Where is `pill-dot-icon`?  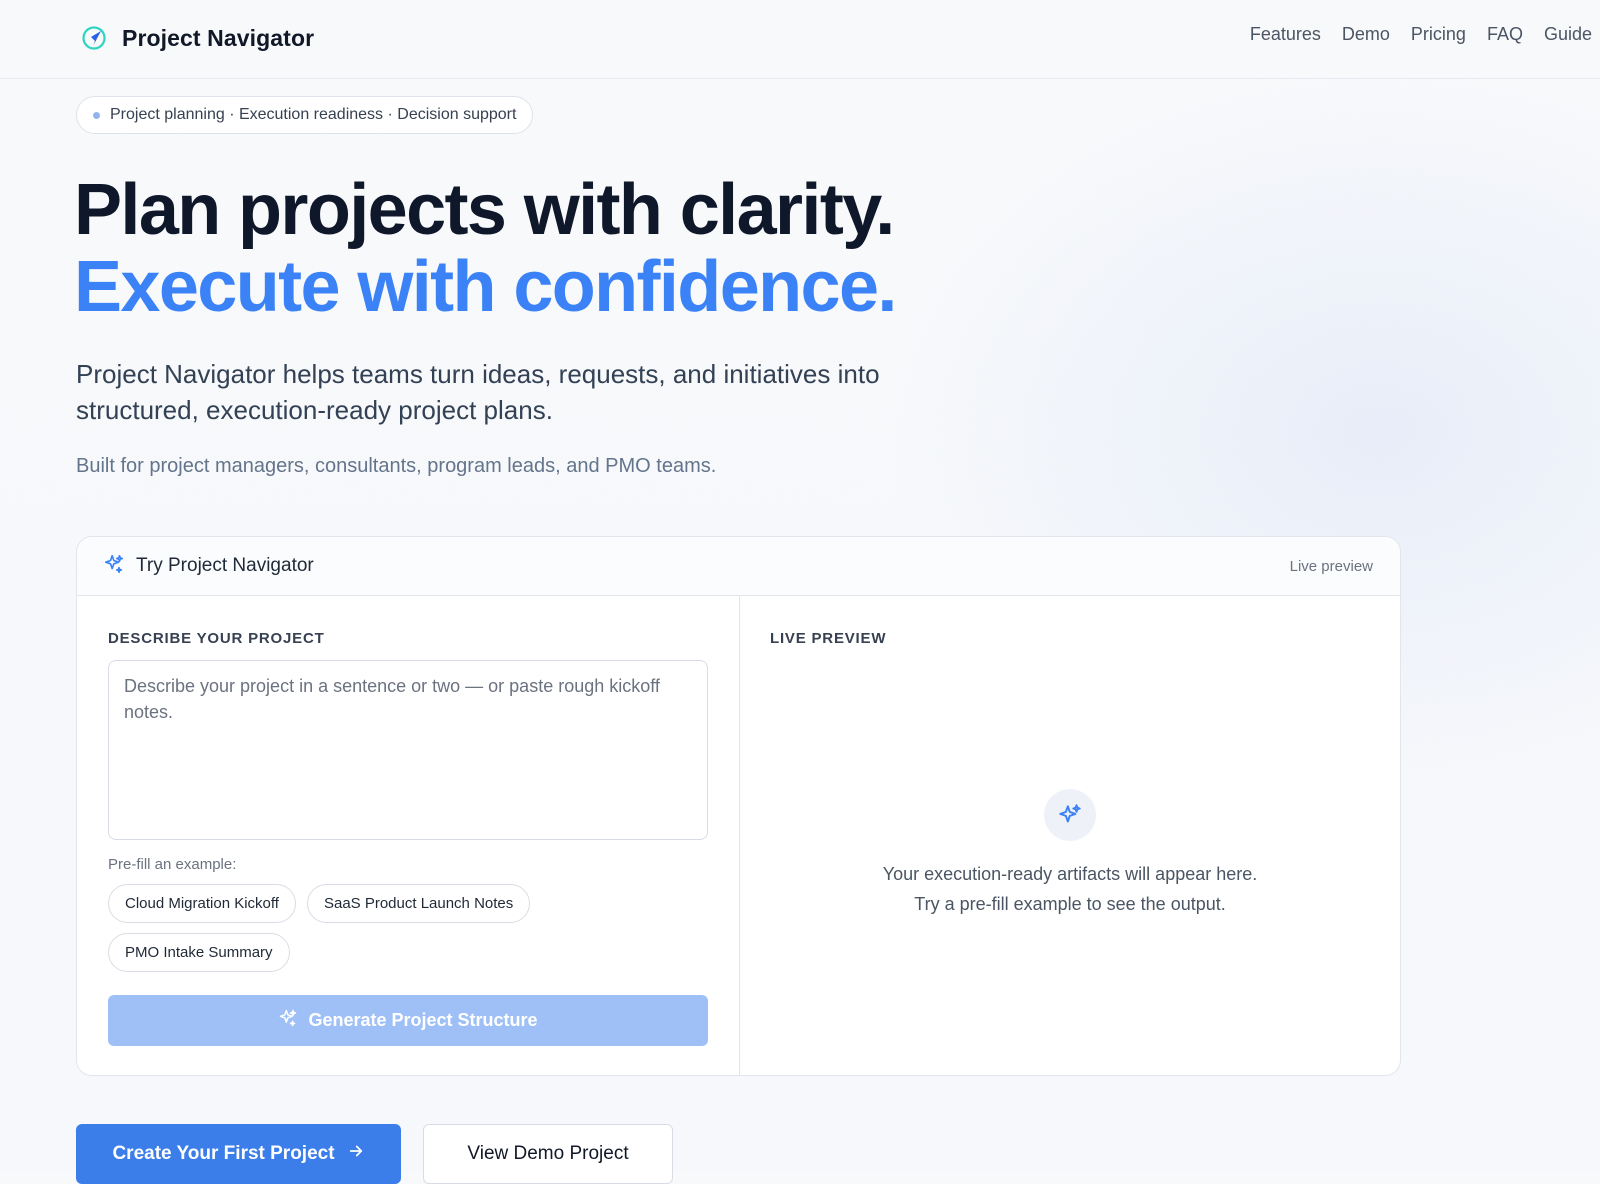
pill-dot-icon is located at coordinates (96, 115).